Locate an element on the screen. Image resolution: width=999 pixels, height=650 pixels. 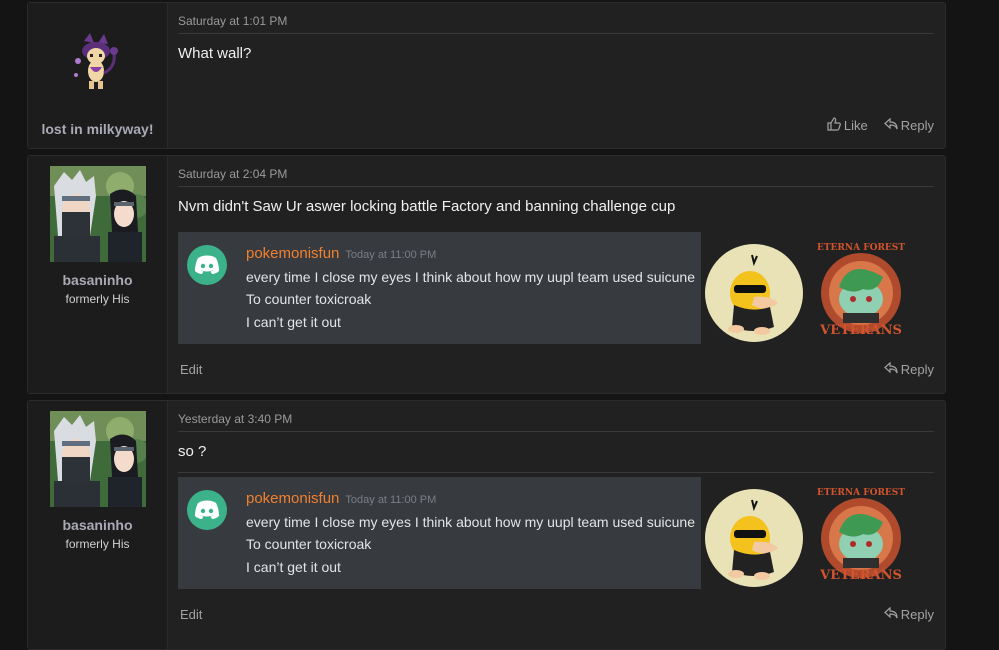
like-button: Like is located at coordinates (847, 125).